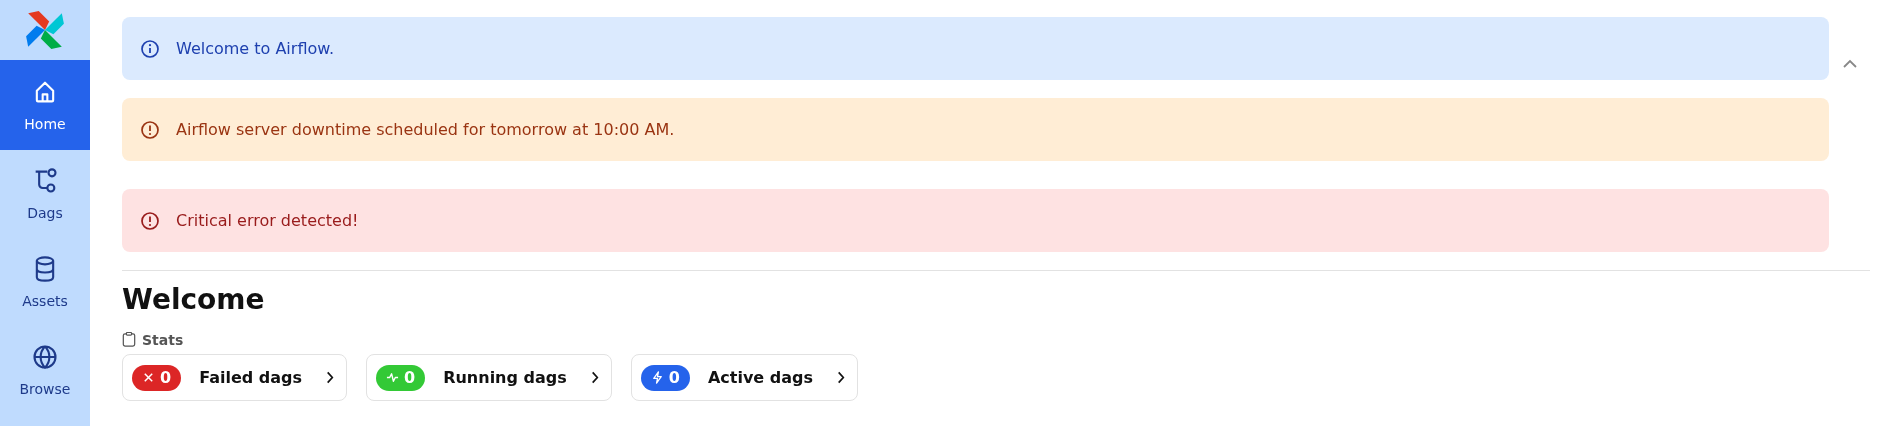 This screenshot has height=426, width=1884. Describe the element at coordinates (45, 194) in the screenshot. I see `nav-item: Dags` at that location.